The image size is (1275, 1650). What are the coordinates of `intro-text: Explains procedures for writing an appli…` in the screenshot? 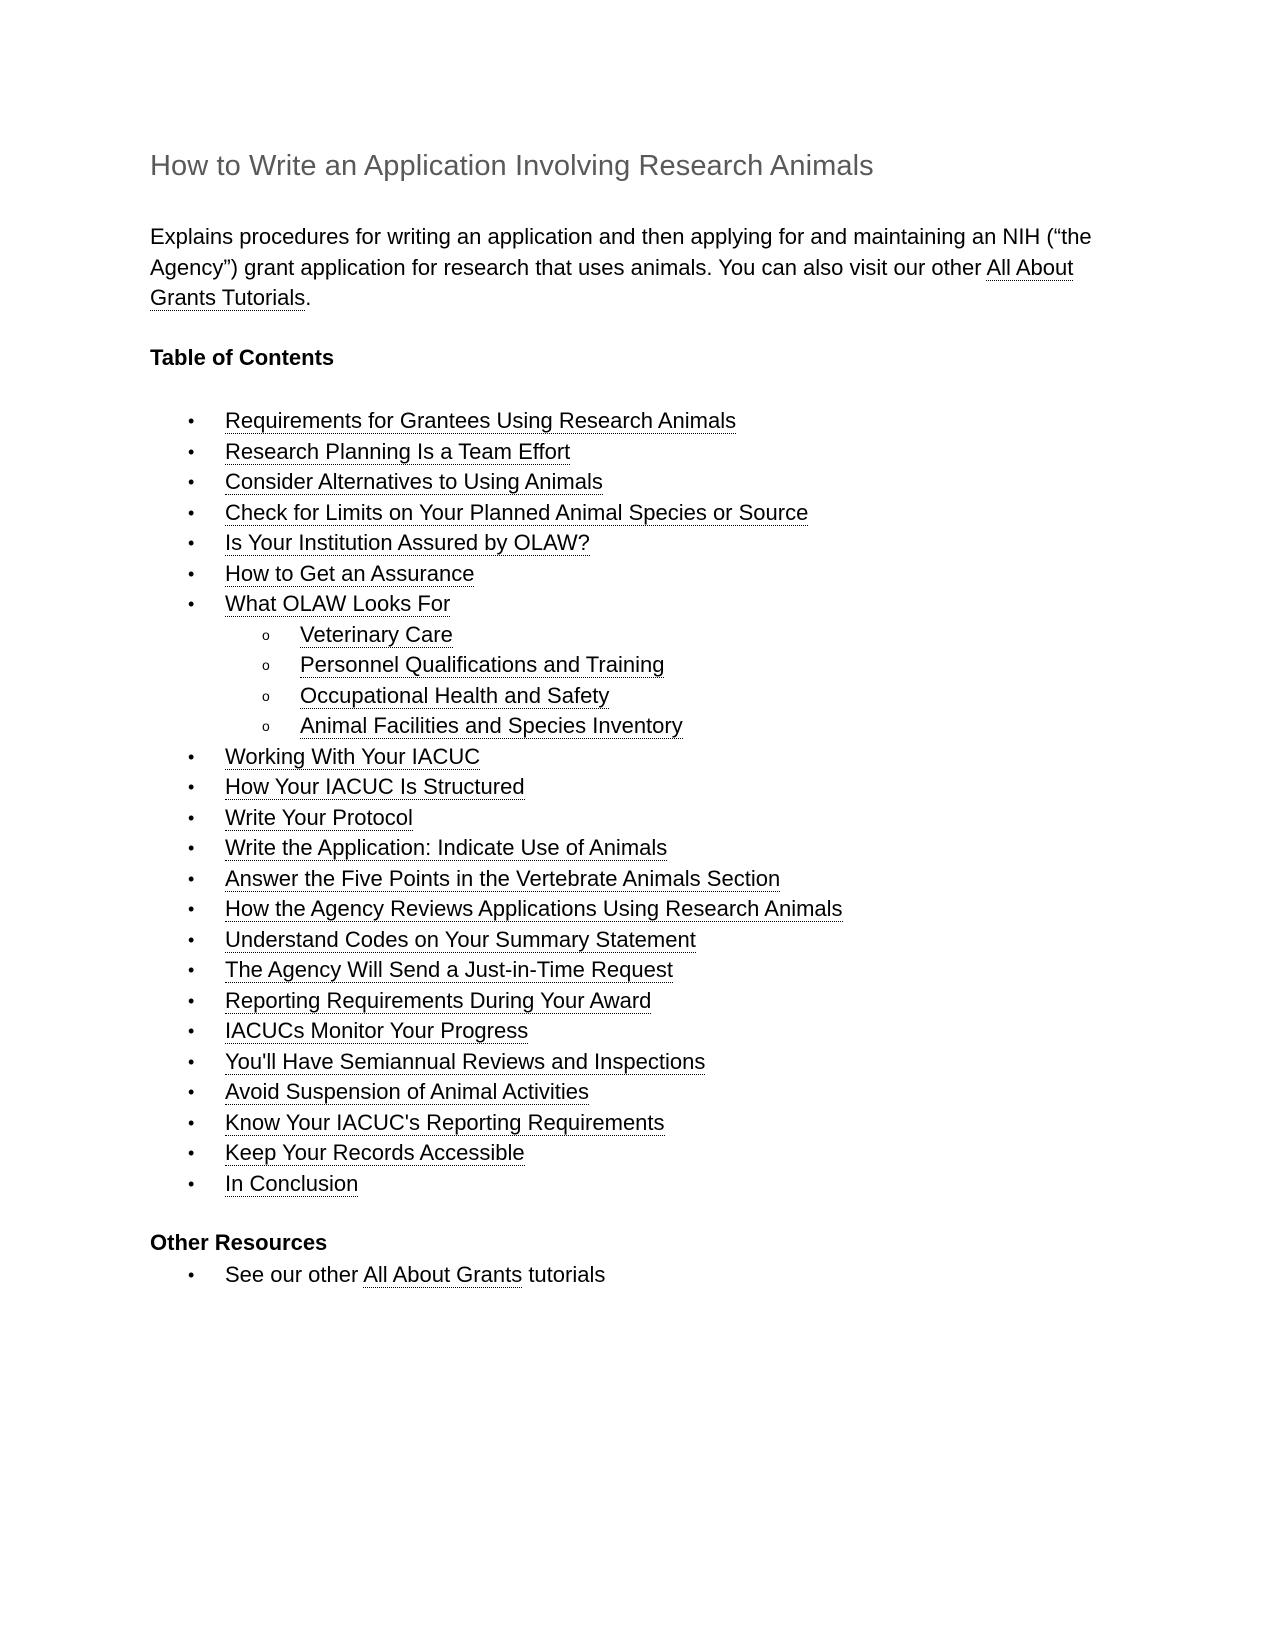 It's located at (621, 252).